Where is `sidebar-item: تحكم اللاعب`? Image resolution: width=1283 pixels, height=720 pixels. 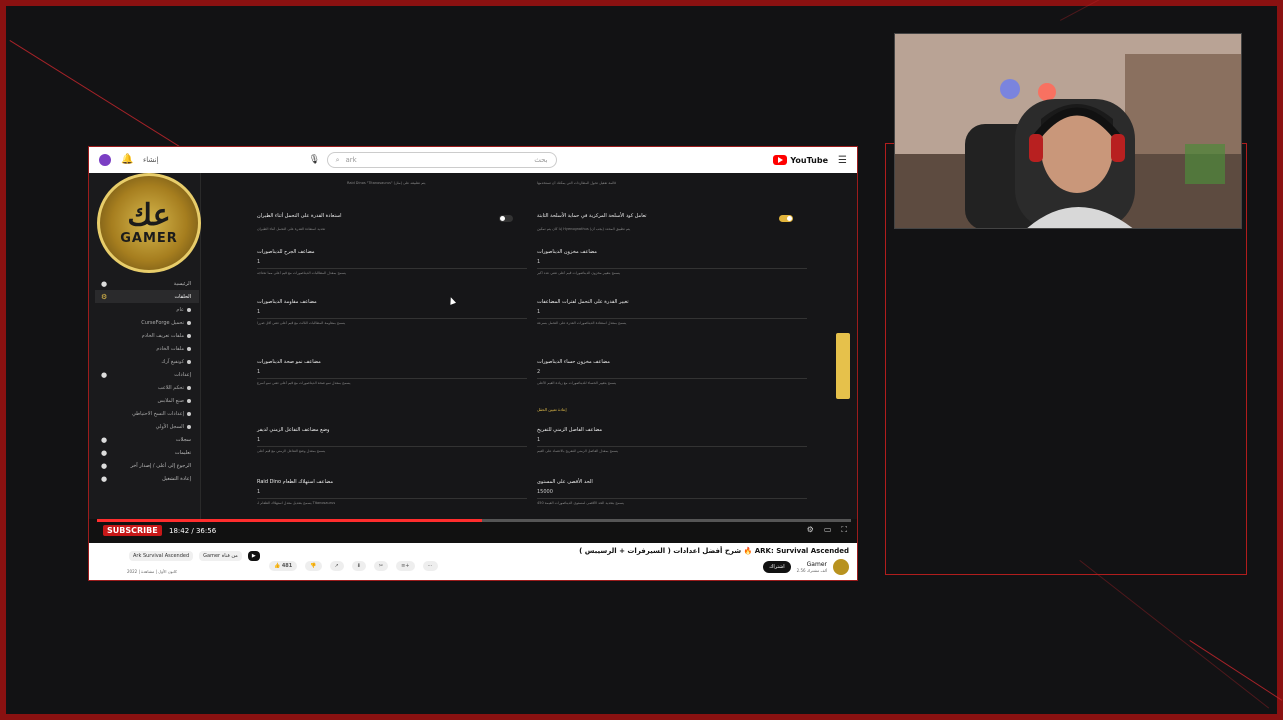 sidebar-item: تحكم اللاعب is located at coordinates (147, 387).